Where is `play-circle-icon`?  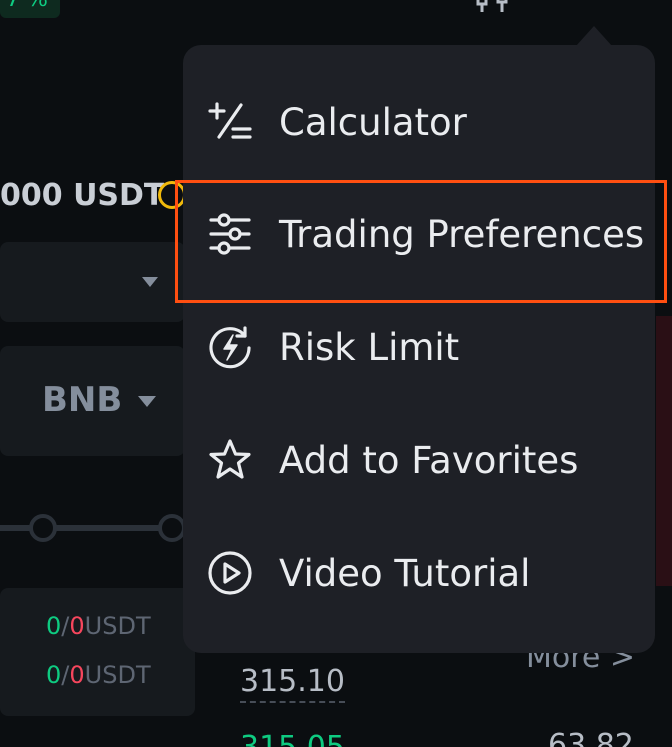
play-circle-icon is located at coordinates (230, 573).